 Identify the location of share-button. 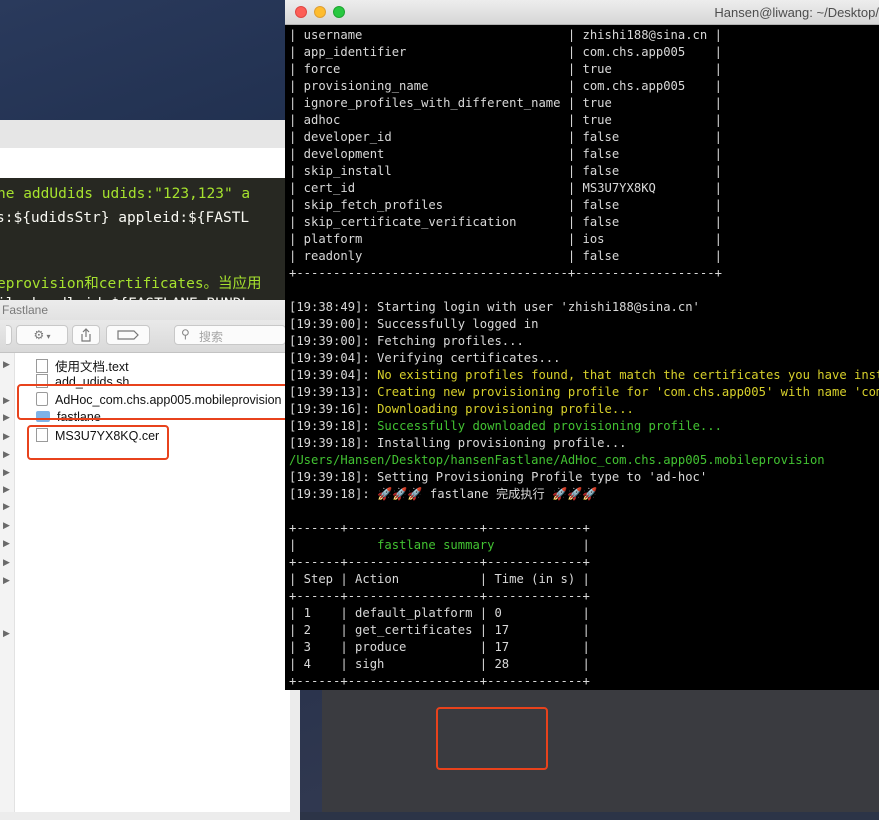
(86, 335).